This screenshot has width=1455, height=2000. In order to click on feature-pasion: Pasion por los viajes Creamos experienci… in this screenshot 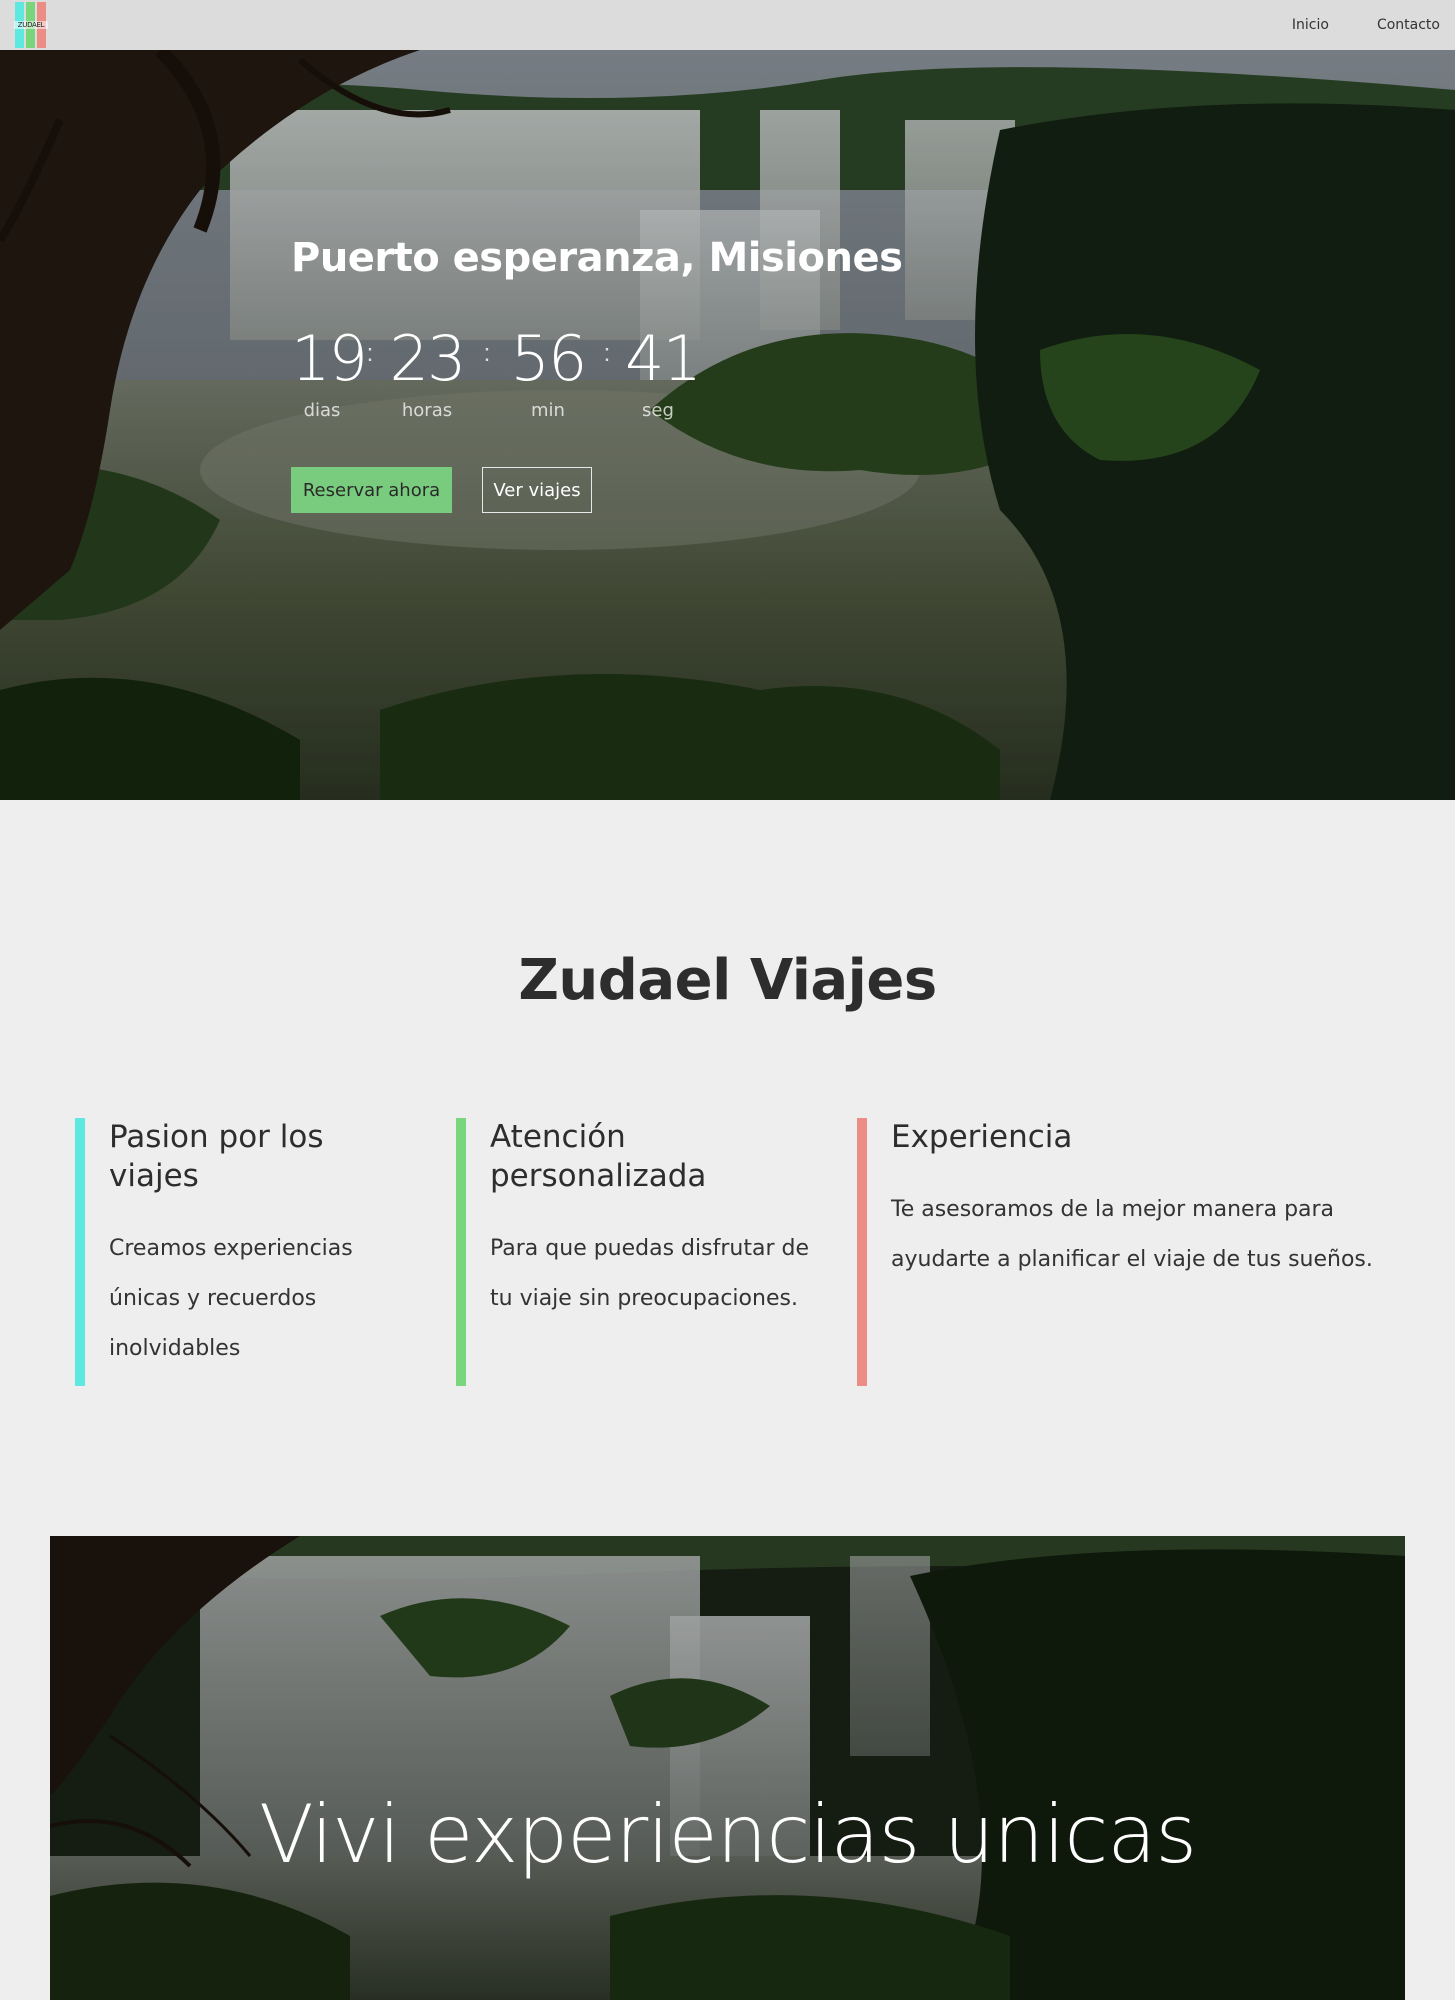, I will do `click(245, 1252)`.